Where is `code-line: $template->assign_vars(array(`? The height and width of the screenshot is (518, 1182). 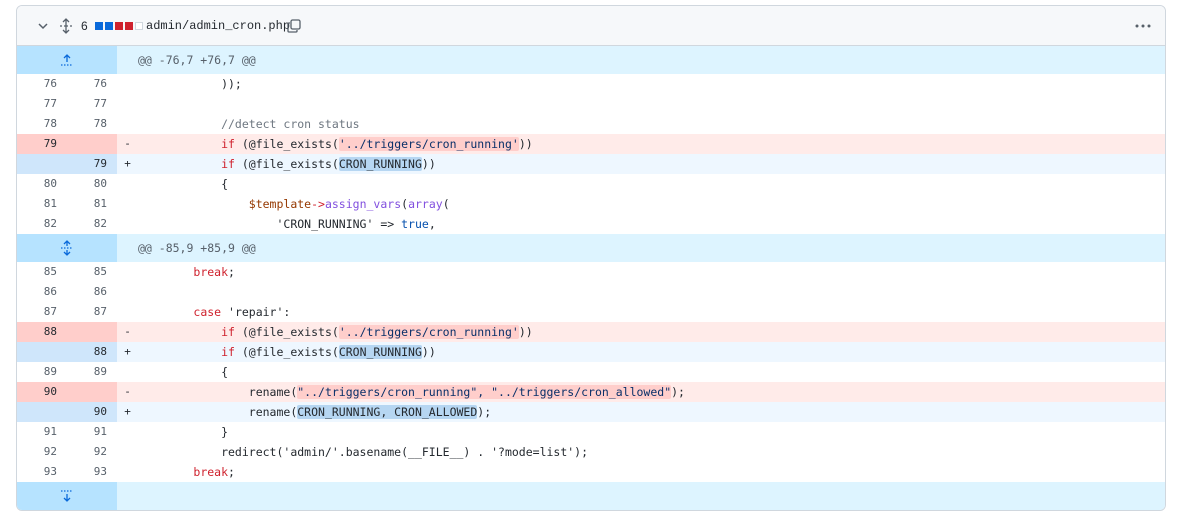 code-line: $template->assign_vars(array( is located at coordinates (349, 204).